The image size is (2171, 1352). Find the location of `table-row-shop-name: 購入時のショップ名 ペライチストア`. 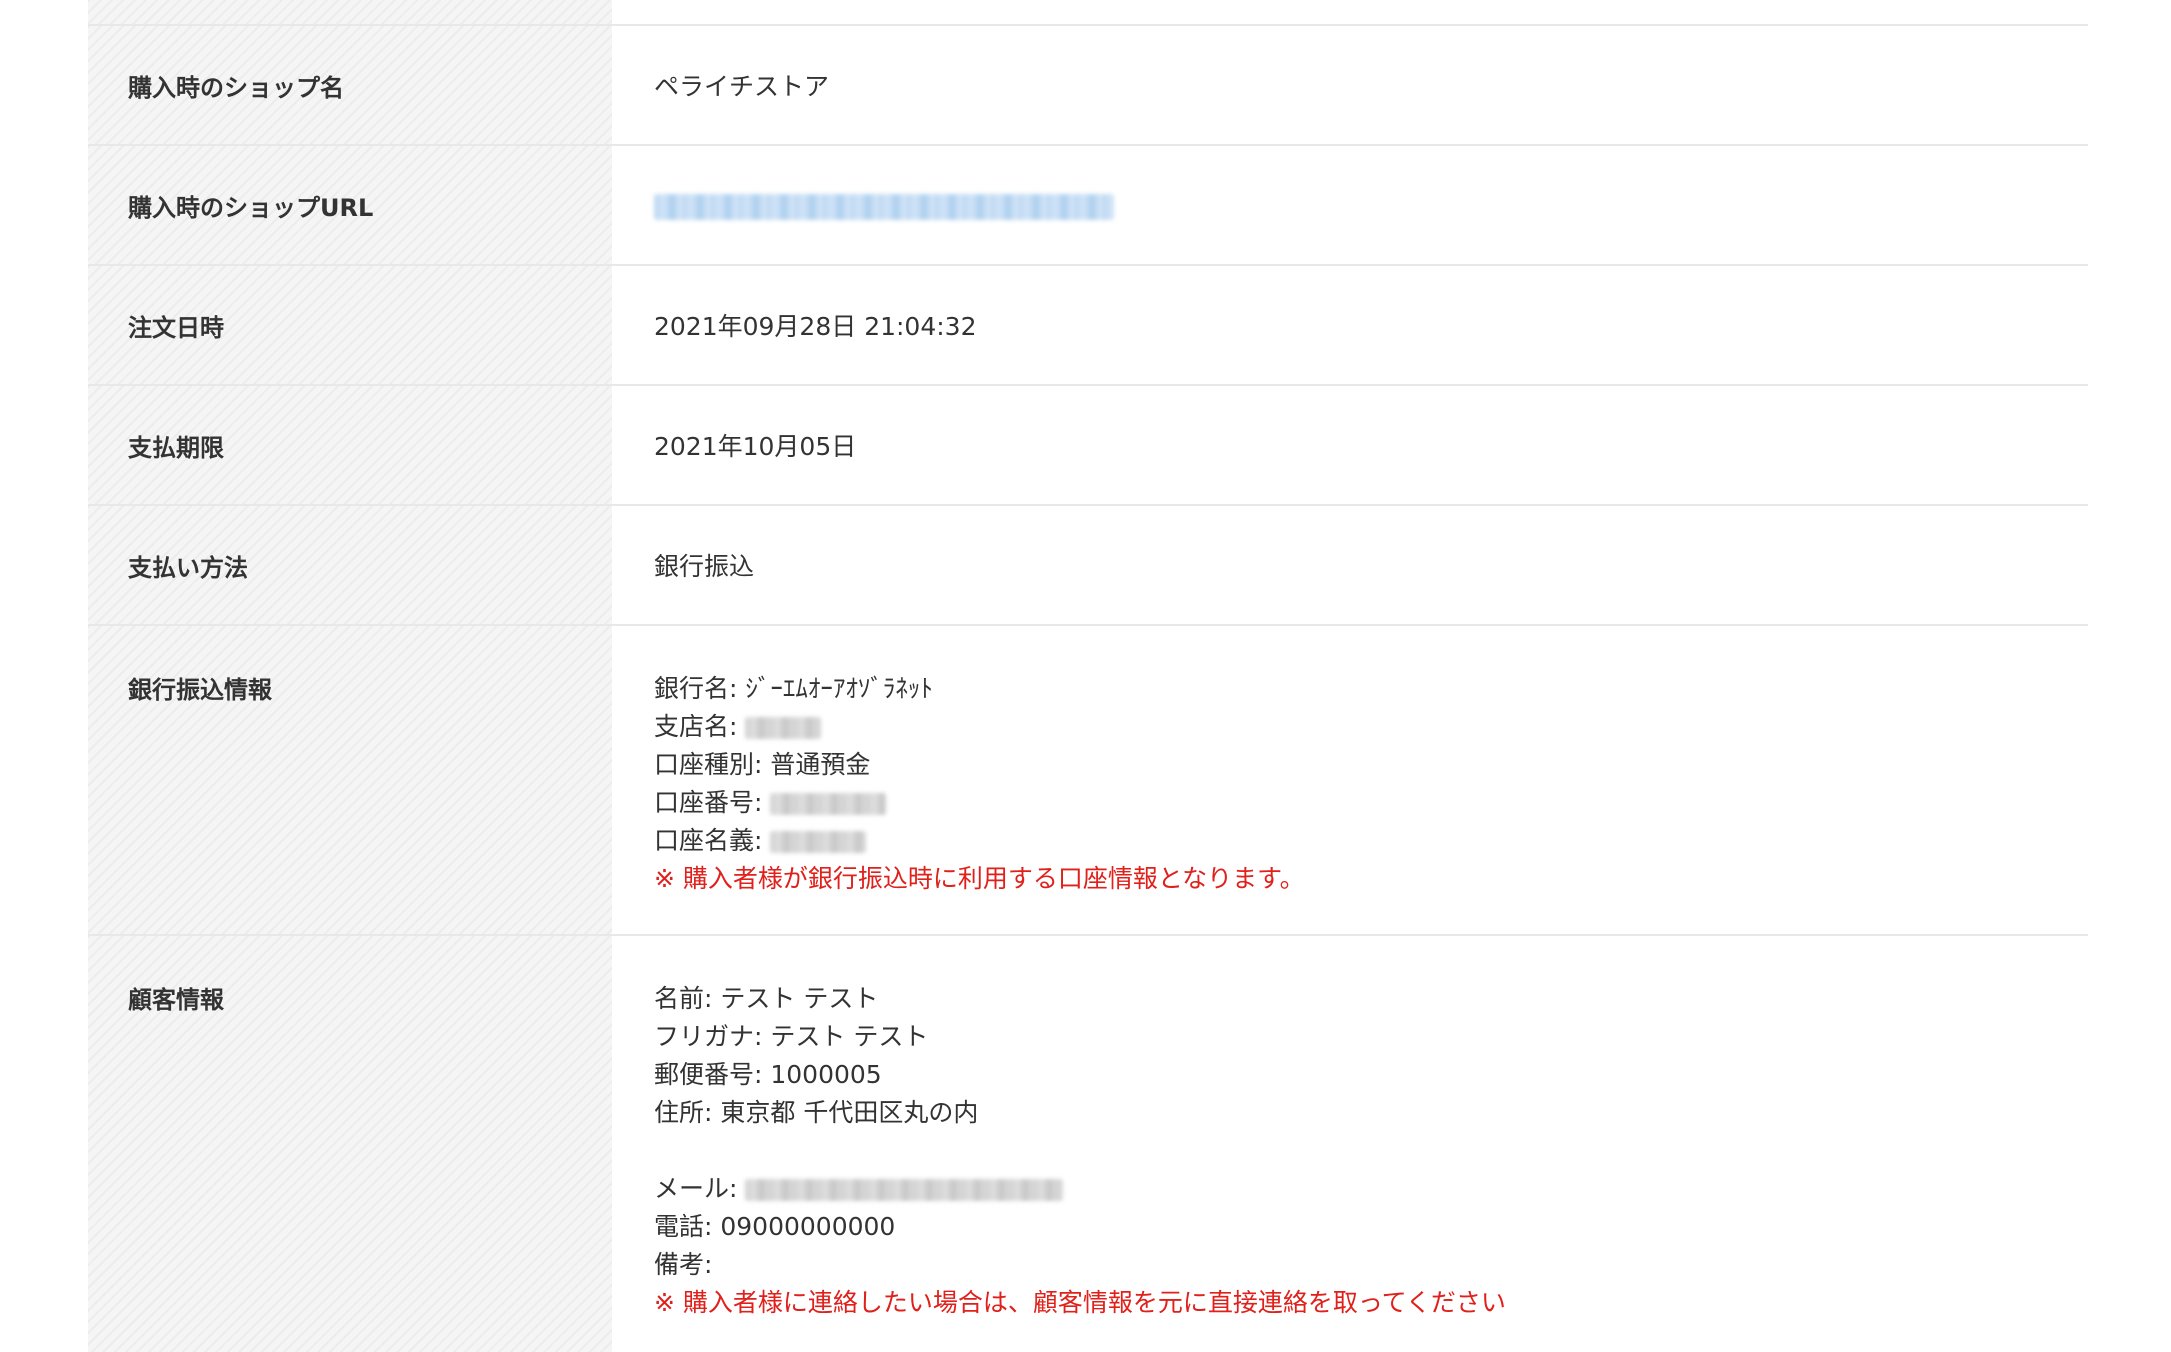

table-row-shop-name: 購入時のショップ名 ペライチストア is located at coordinates (1088, 86).